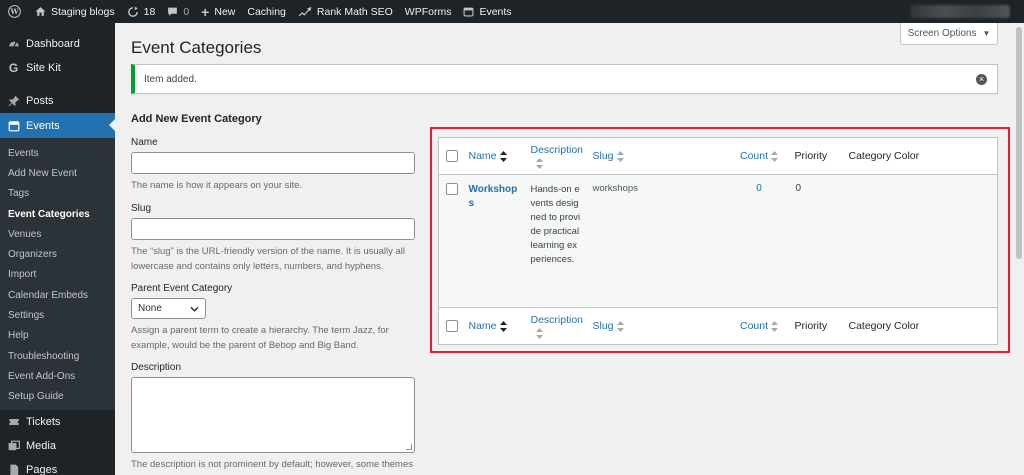 The image size is (1024, 475). Describe the element at coordinates (305, 11) in the screenshot. I see `rank-math-icon` at that location.